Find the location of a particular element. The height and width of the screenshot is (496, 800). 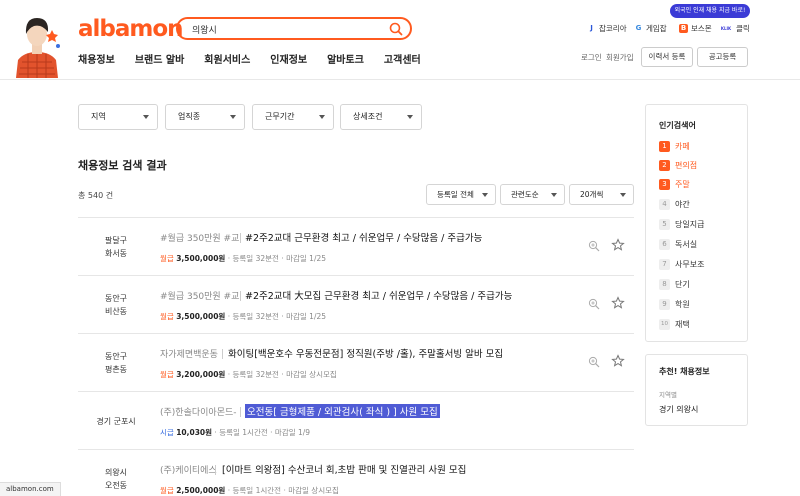

result-title: 채용정보 검색 결과 is located at coordinates (122, 165).